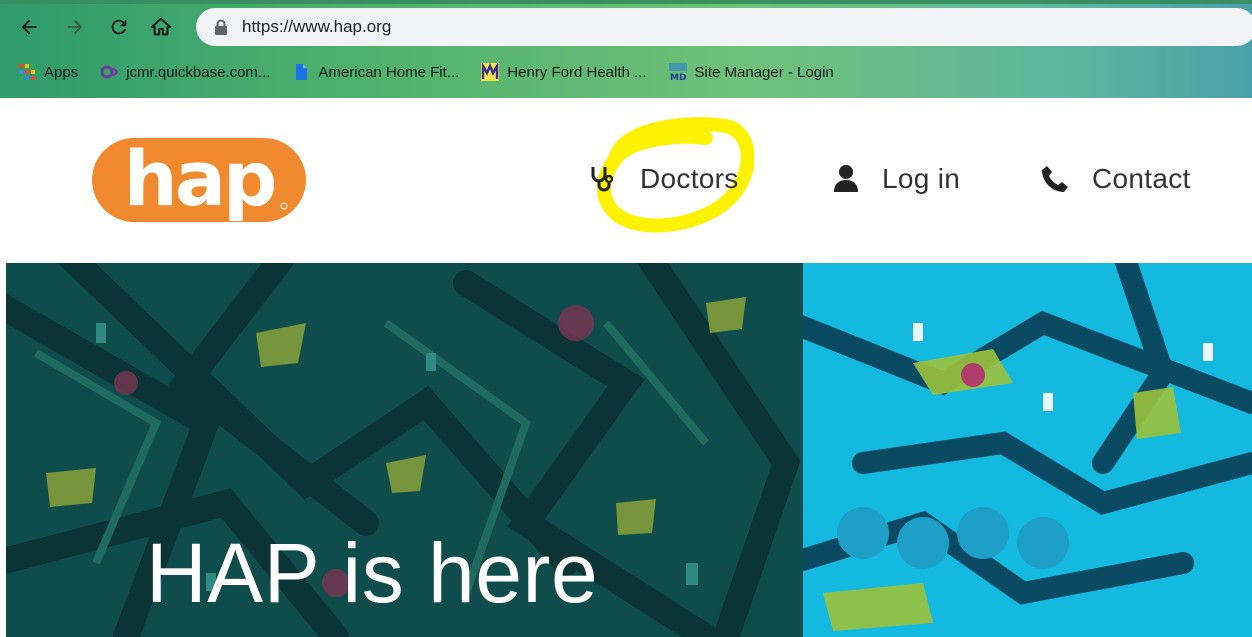 This screenshot has width=1252, height=637. What do you see at coordinates (677, 72) in the screenshot?
I see `md-icon: MD` at bounding box center [677, 72].